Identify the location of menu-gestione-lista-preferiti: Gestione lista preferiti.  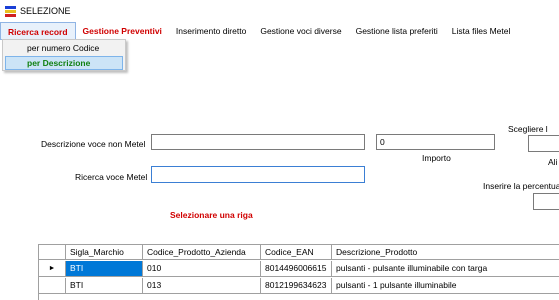
(397, 31).